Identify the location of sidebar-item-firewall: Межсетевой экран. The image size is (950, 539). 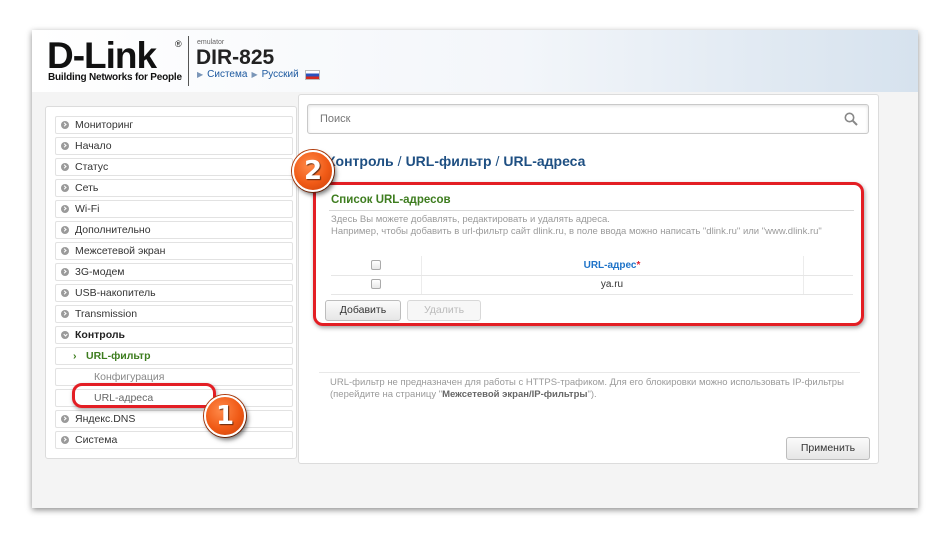
(174, 251).